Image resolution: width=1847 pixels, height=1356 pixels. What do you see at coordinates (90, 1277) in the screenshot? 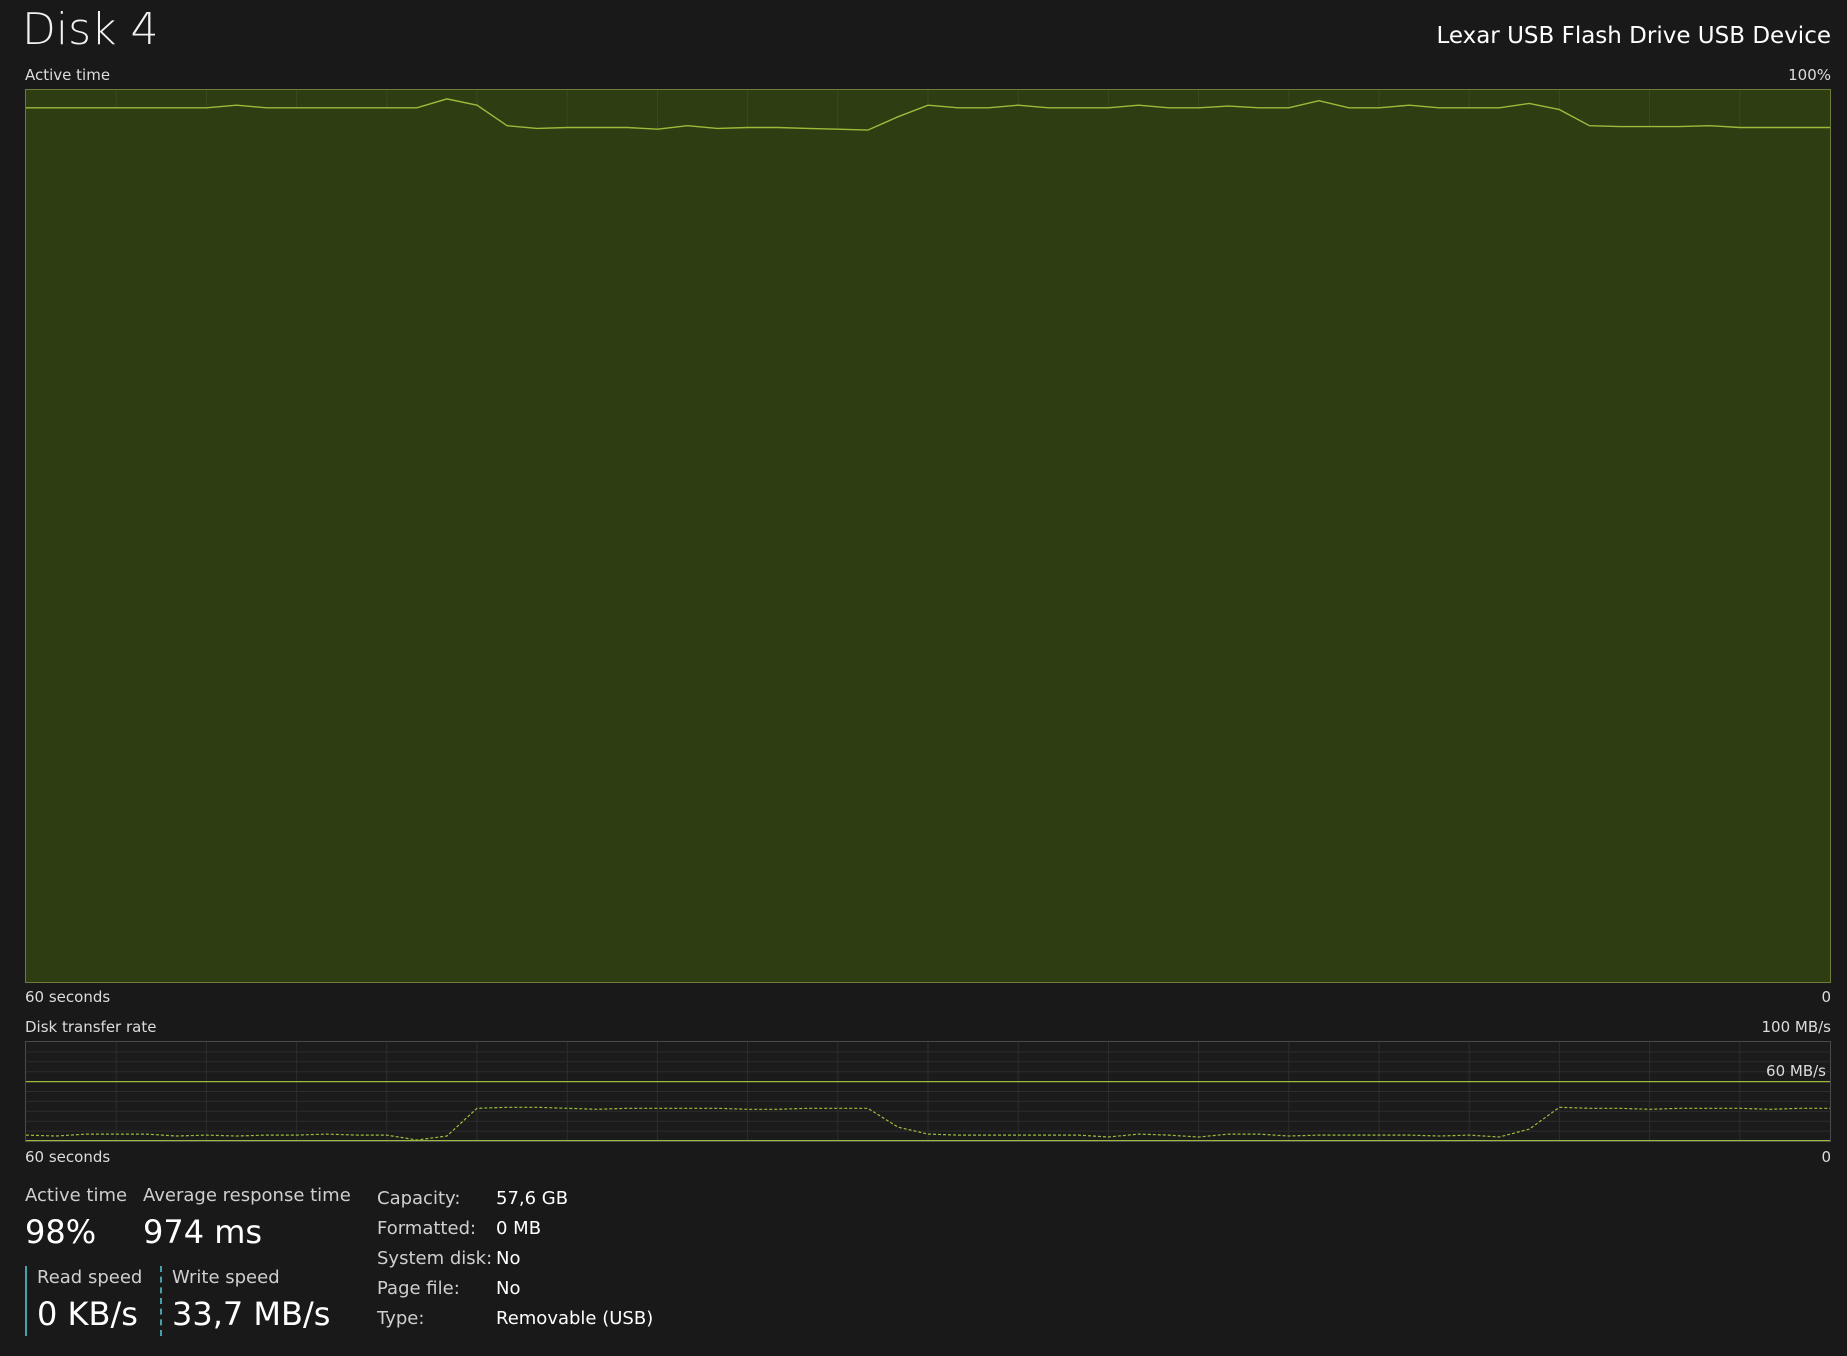
I see `read-speed-label: Read speed` at bounding box center [90, 1277].